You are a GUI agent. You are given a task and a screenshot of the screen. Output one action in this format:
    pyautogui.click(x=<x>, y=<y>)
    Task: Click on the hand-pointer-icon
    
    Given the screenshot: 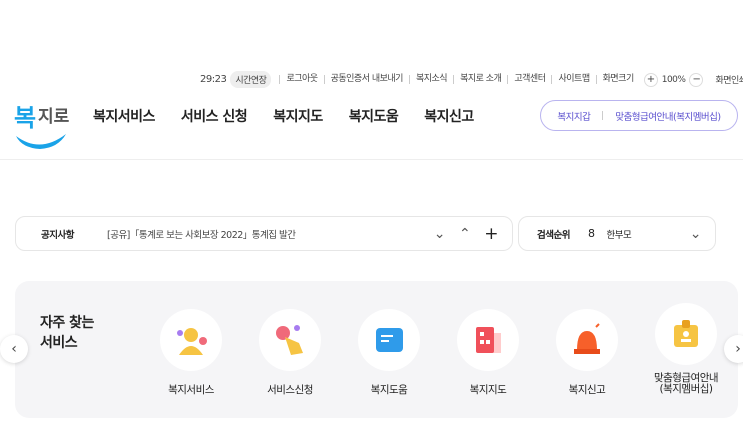 What is the action you would take?
    pyautogui.click(x=290, y=340)
    